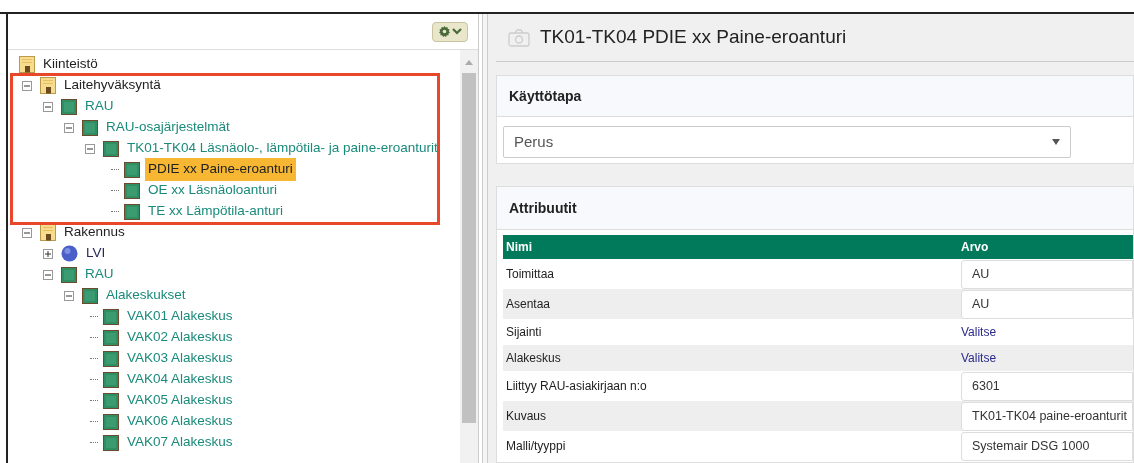  What do you see at coordinates (180, 316) in the screenshot?
I see `tree-item: VAK01 Alakeskus` at bounding box center [180, 316].